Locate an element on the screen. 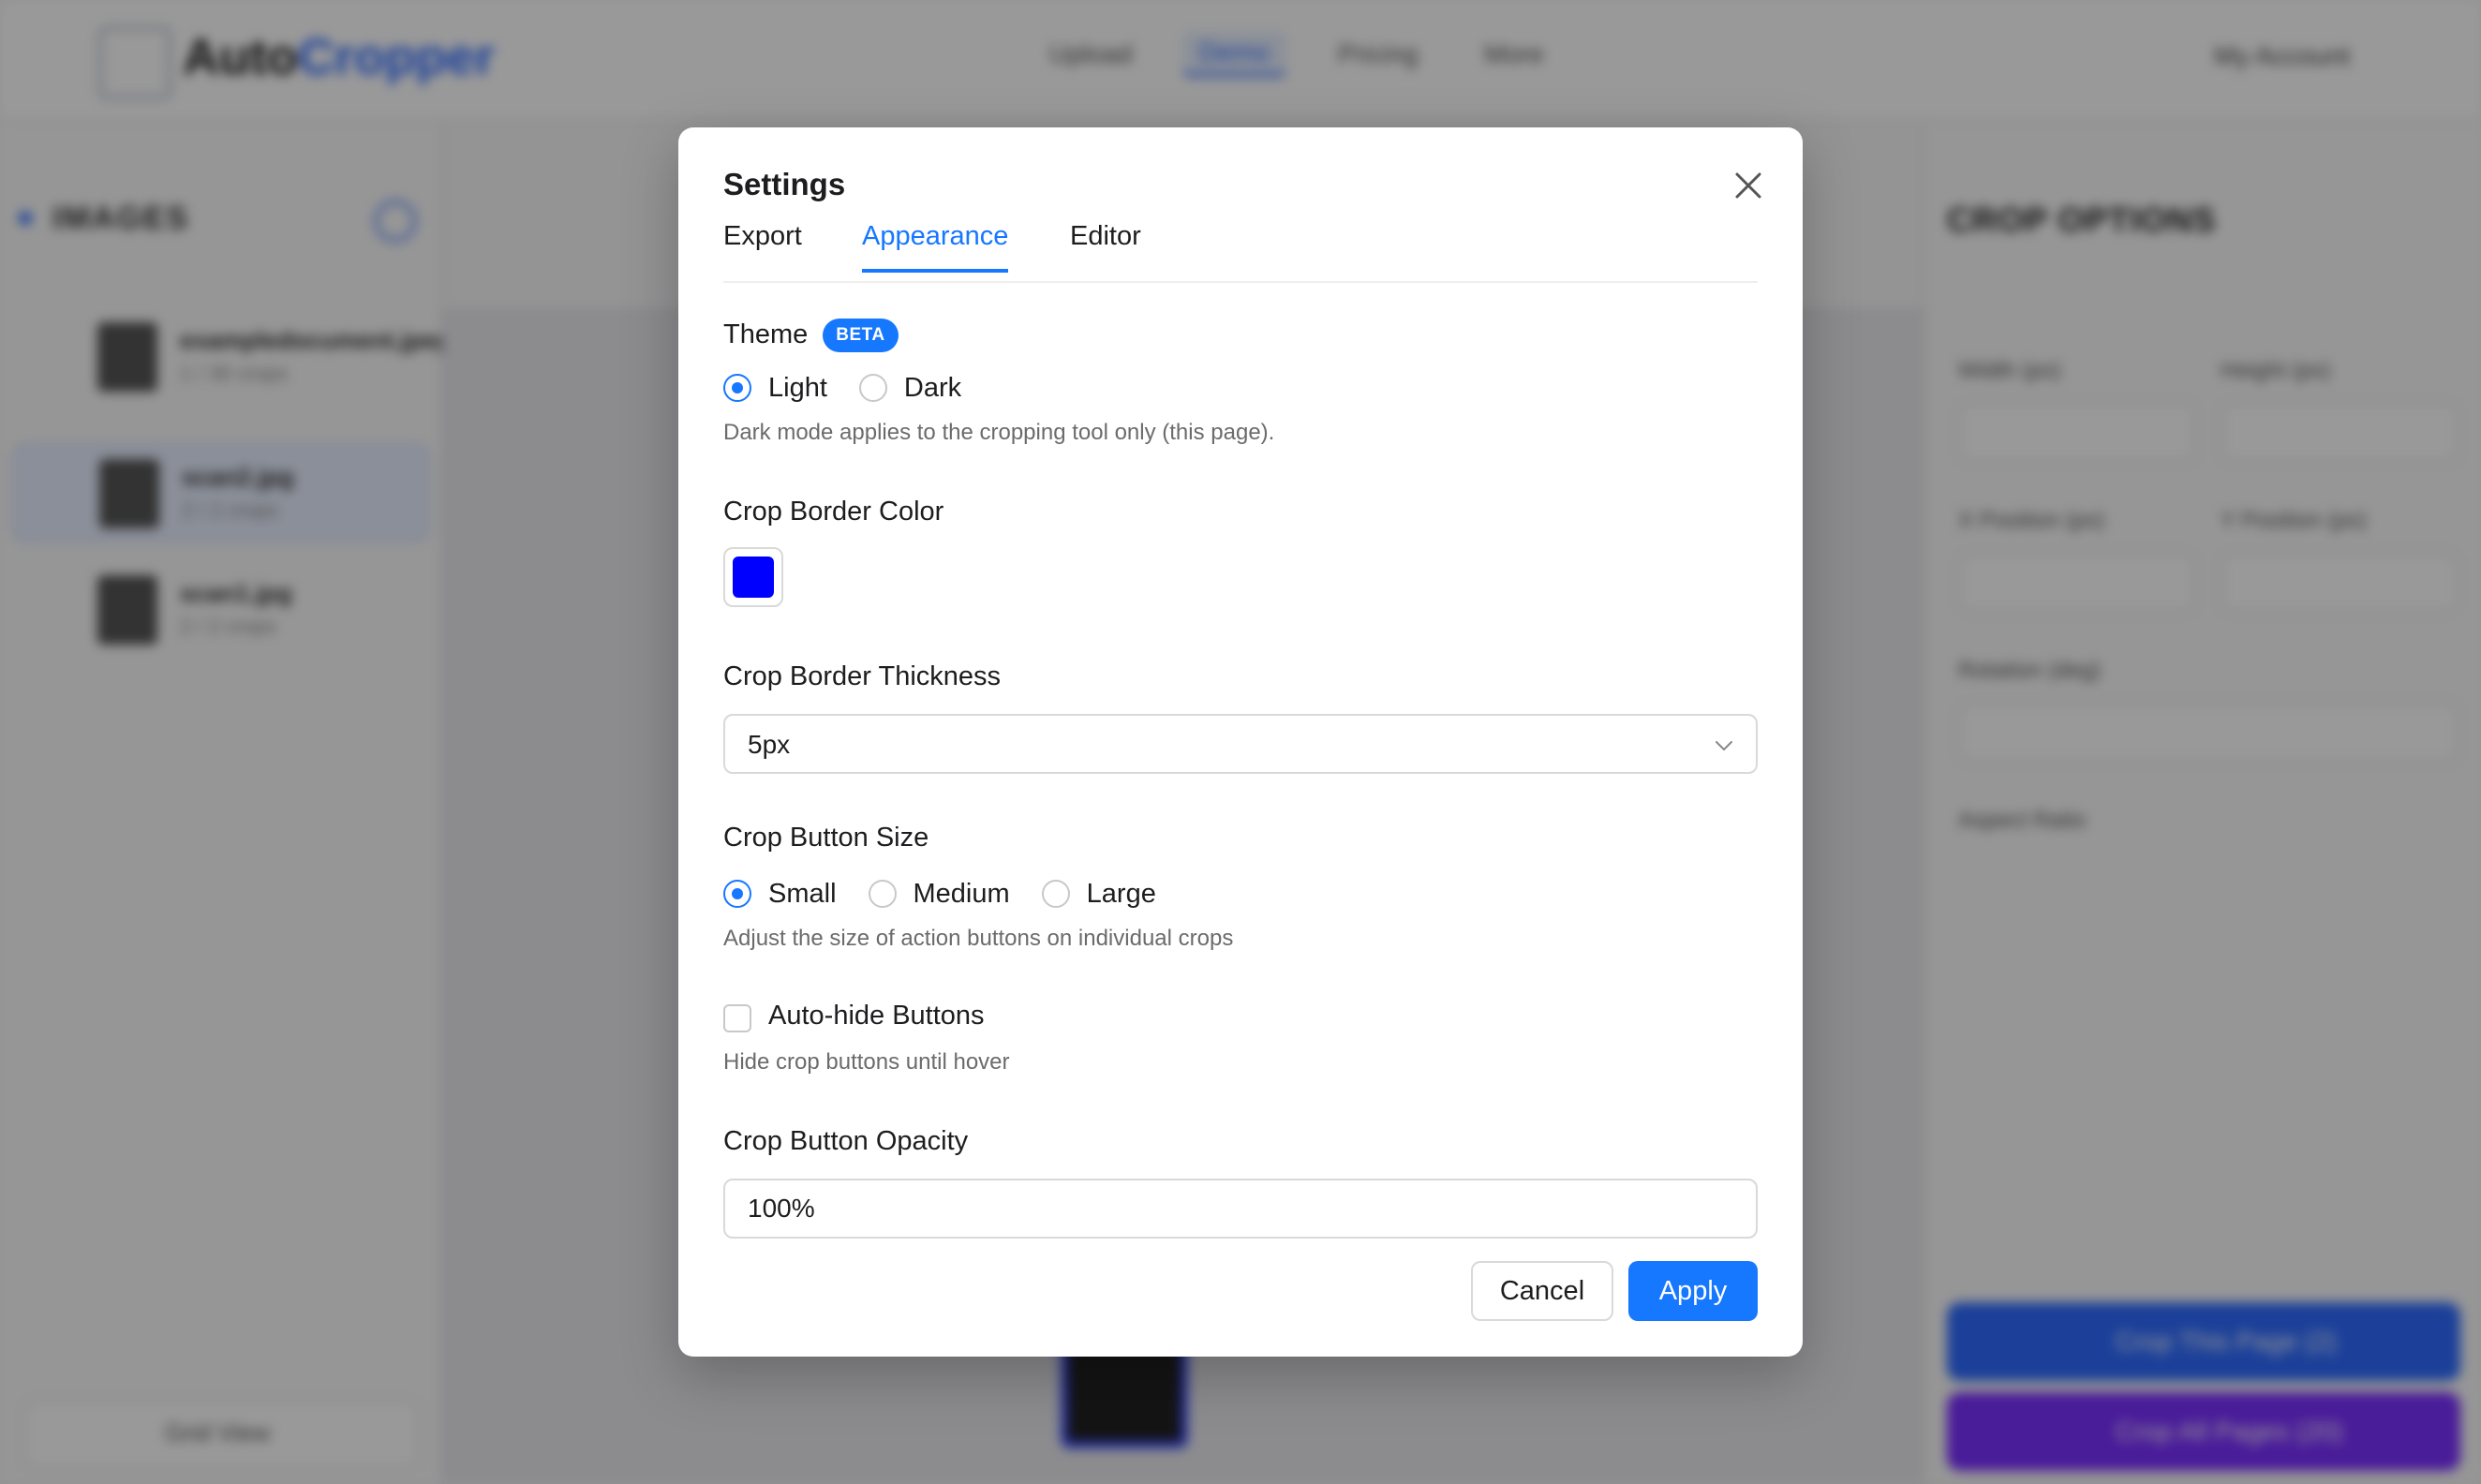  theme-label: Theme BETA is located at coordinates (811, 335).